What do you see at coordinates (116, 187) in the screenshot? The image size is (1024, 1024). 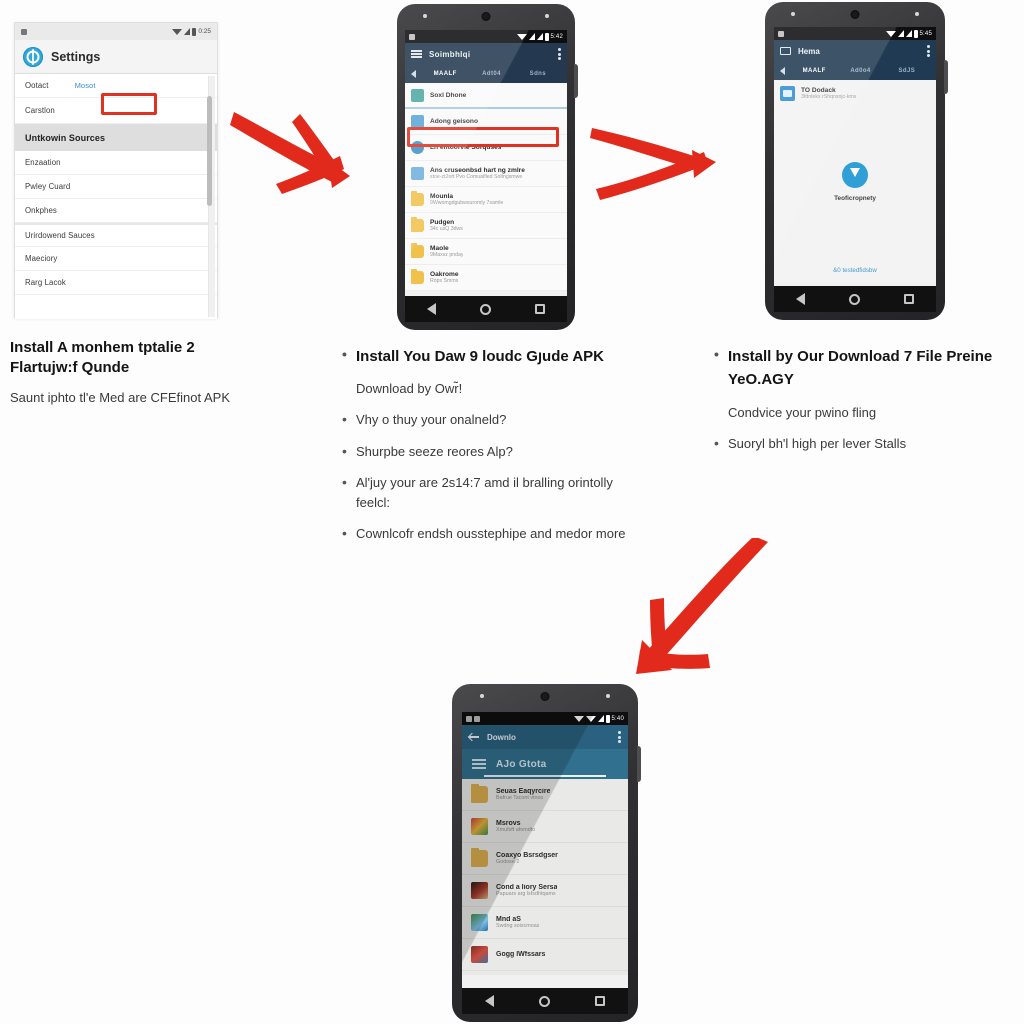 I see `settings-row-pwley-cuard: Pwley Cuard` at bounding box center [116, 187].